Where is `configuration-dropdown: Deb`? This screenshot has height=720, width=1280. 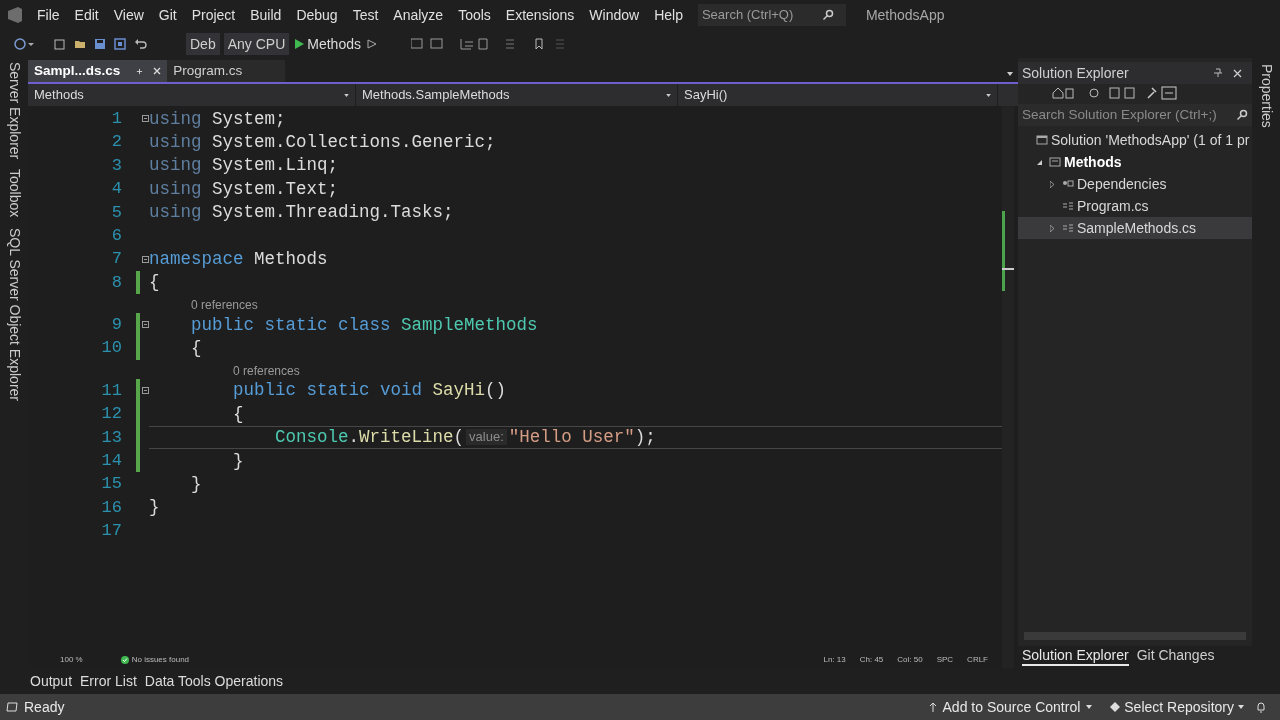
configuration-dropdown: Deb is located at coordinates (203, 44).